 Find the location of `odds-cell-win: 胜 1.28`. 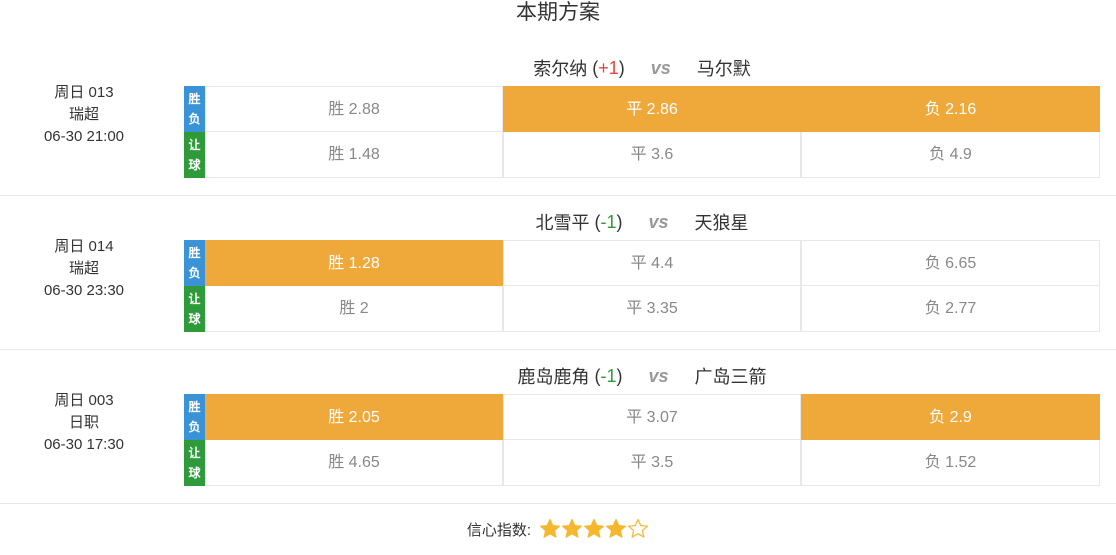

odds-cell-win: 胜 1.28 is located at coordinates (354, 263).